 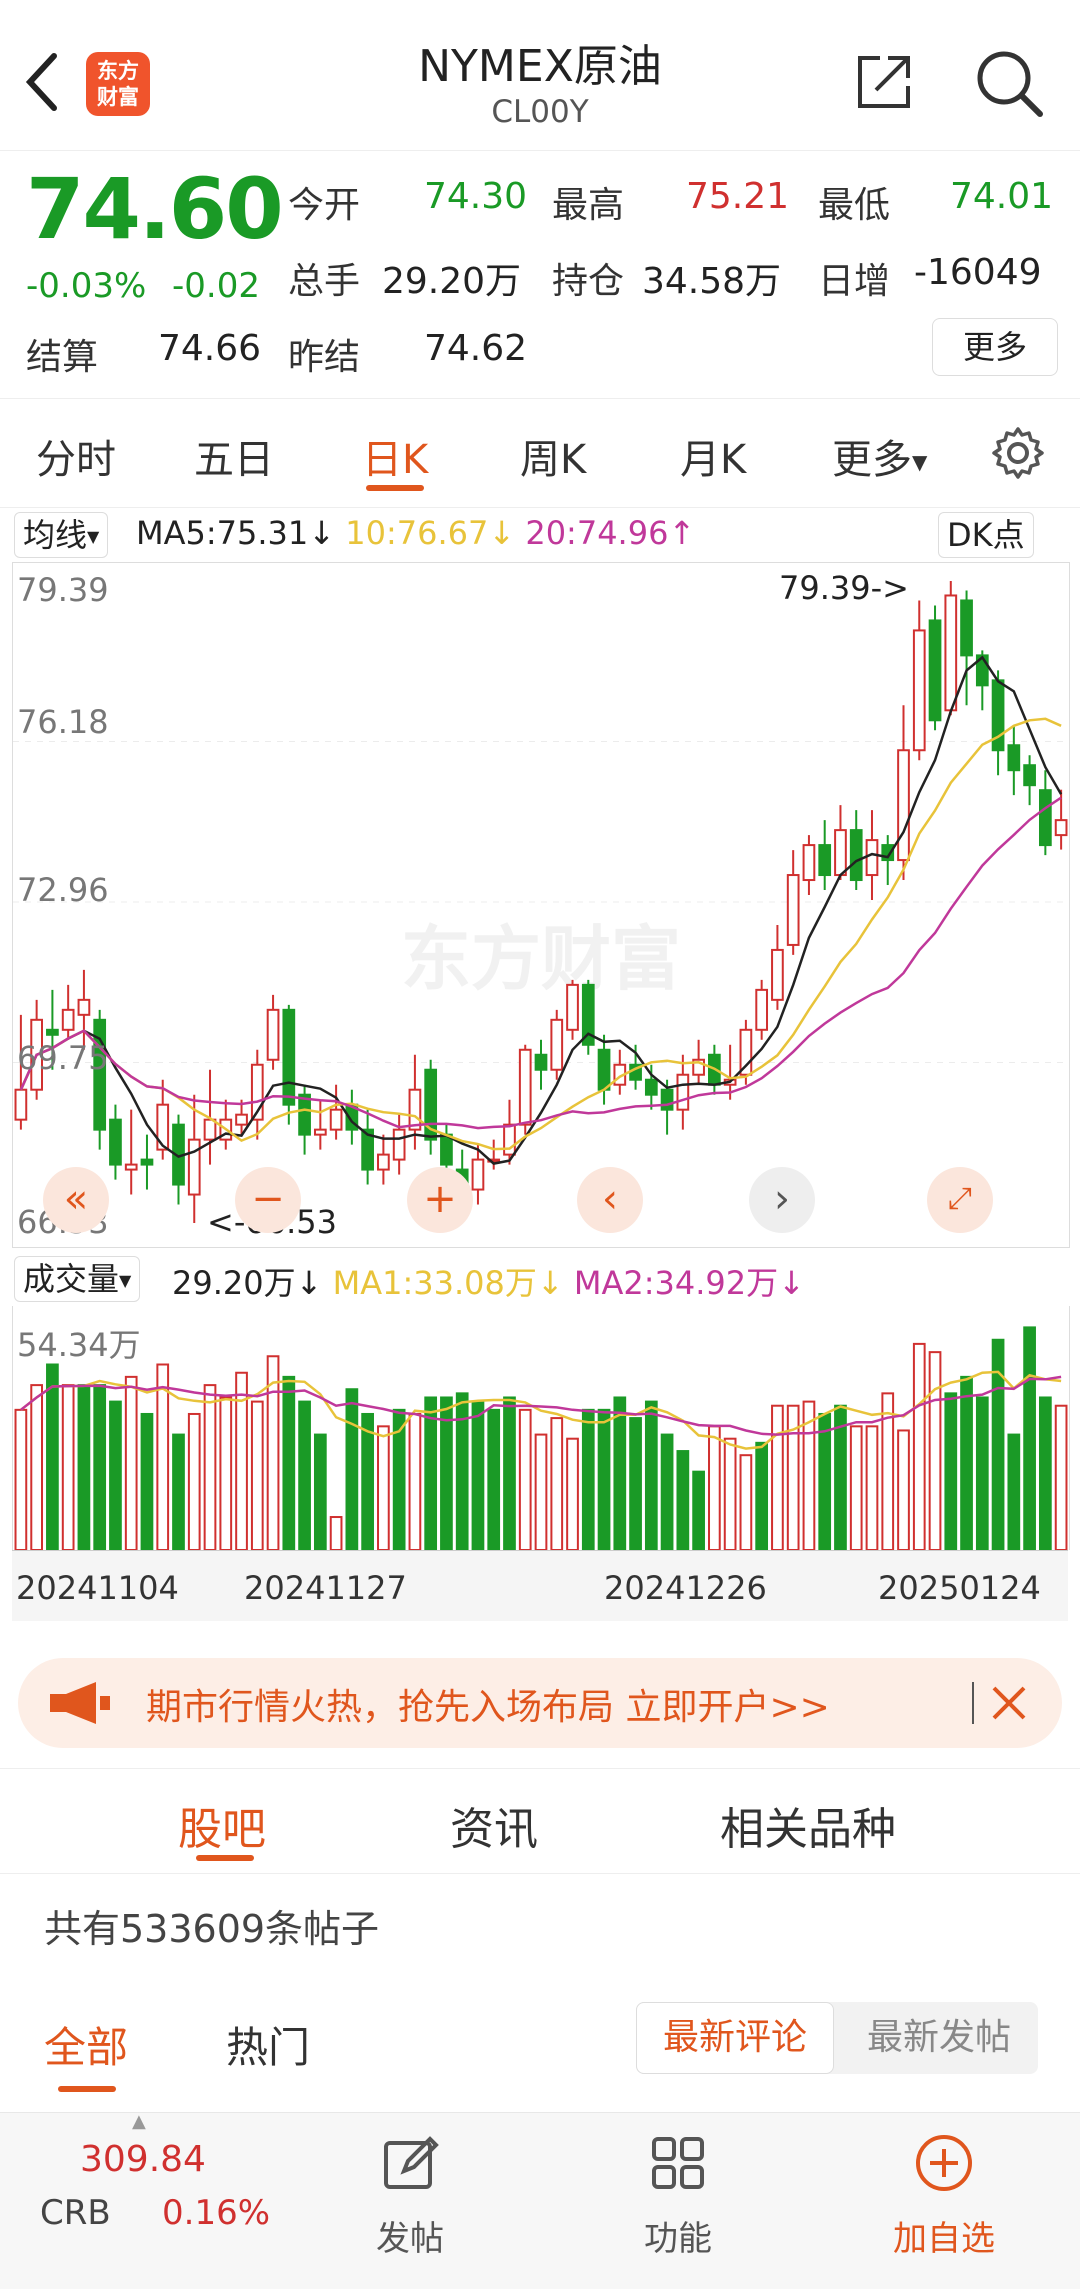 What do you see at coordinates (1008, 82) in the screenshot?
I see `search-icon` at bounding box center [1008, 82].